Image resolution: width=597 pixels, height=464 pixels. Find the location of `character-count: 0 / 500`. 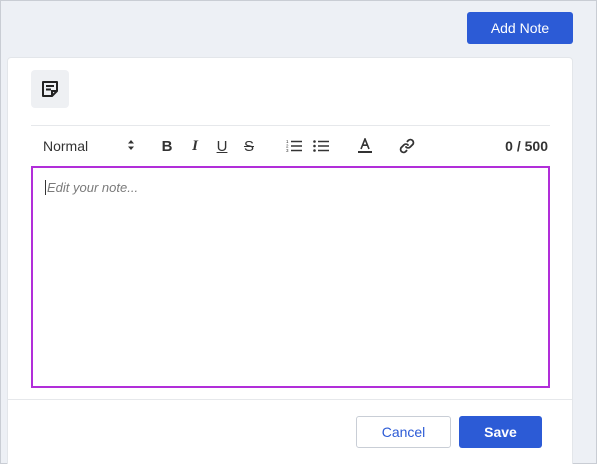

character-count: 0 / 500 is located at coordinates (526, 146).